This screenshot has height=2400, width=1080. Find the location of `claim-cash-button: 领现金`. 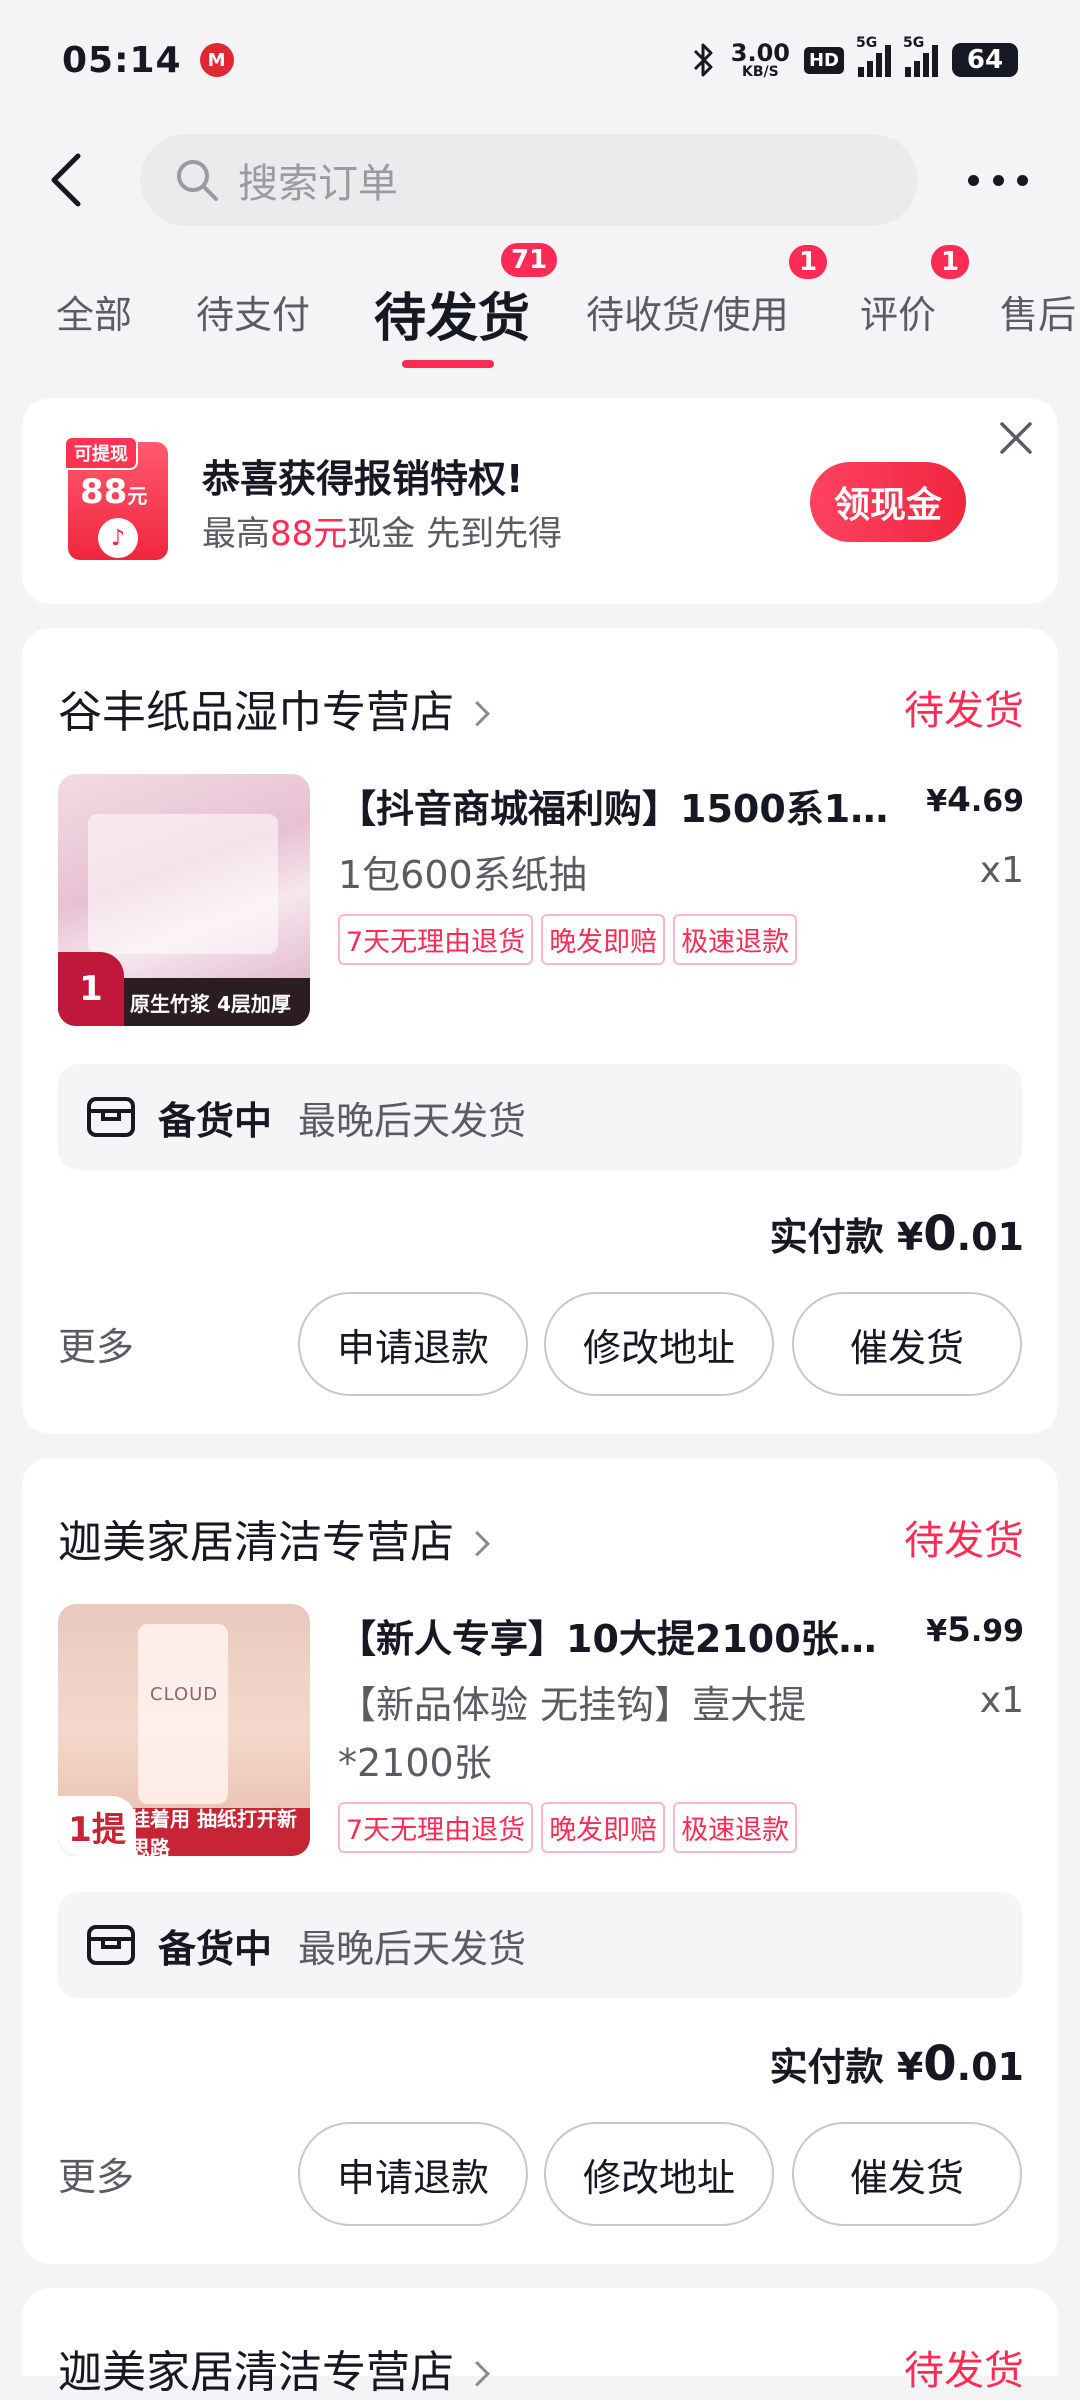

claim-cash-button: 领现金 is located at coordinates (888, 502).